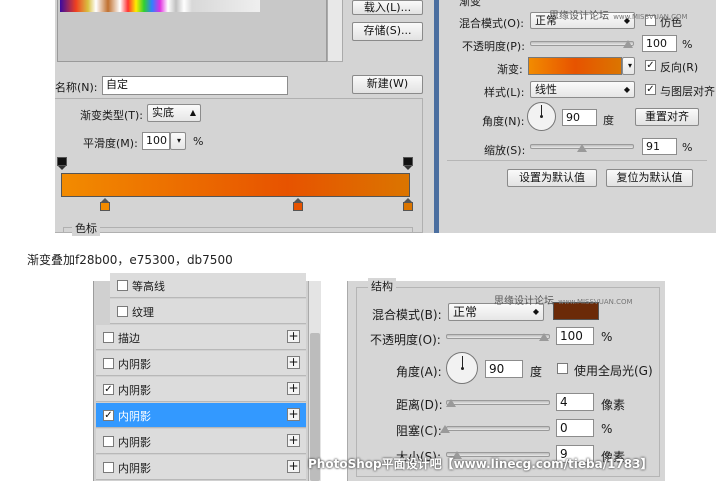 This screenshot has width=716, height=481. Describe the element at coordinates (503, 121) in the screenshot. I see `overlay-angle-label: 角度(N):` at that location.